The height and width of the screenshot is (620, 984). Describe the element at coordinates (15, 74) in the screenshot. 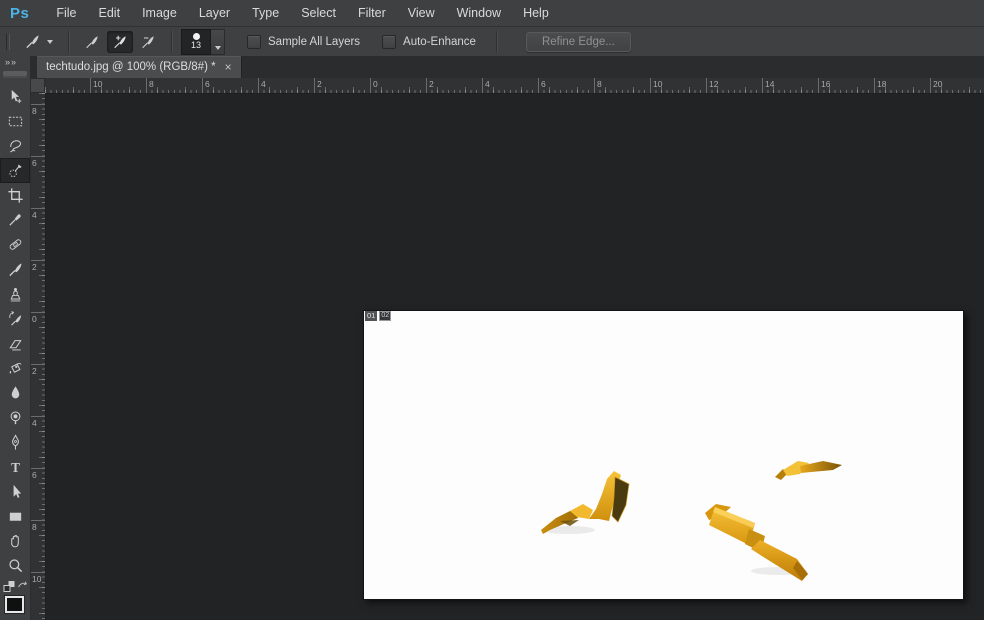

I see `tools-panel-grip` at that location.